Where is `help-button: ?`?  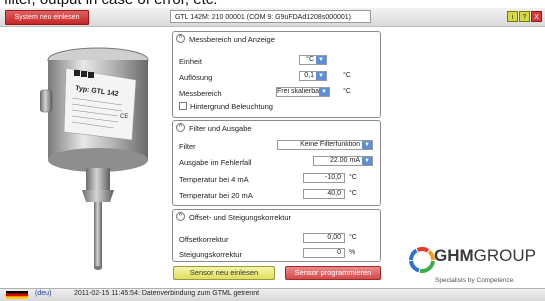
help-button: ? is located at coordinates (524, 16).